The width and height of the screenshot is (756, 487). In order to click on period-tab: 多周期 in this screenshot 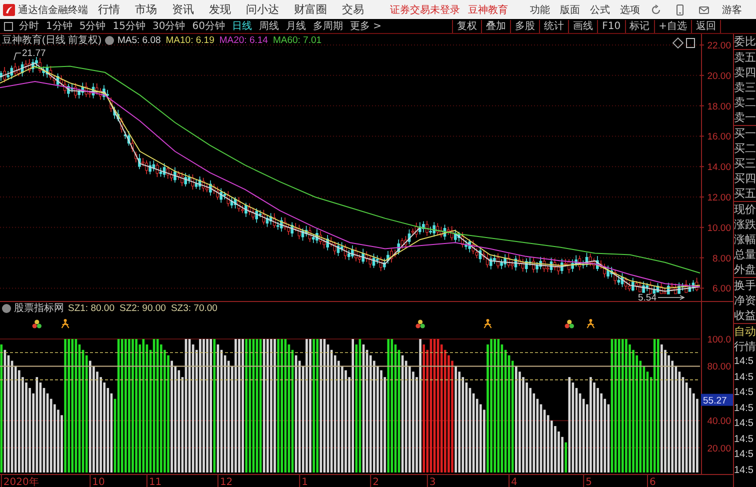, I will do `click(327, 26)`.